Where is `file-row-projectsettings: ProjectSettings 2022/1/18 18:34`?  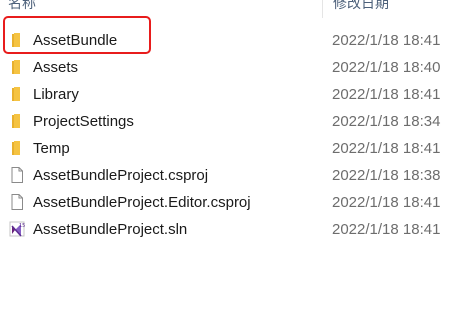 file-row-projectsettings: ProjectSettings 2022/1/18 18:34 is located at coordinates (237, 121).